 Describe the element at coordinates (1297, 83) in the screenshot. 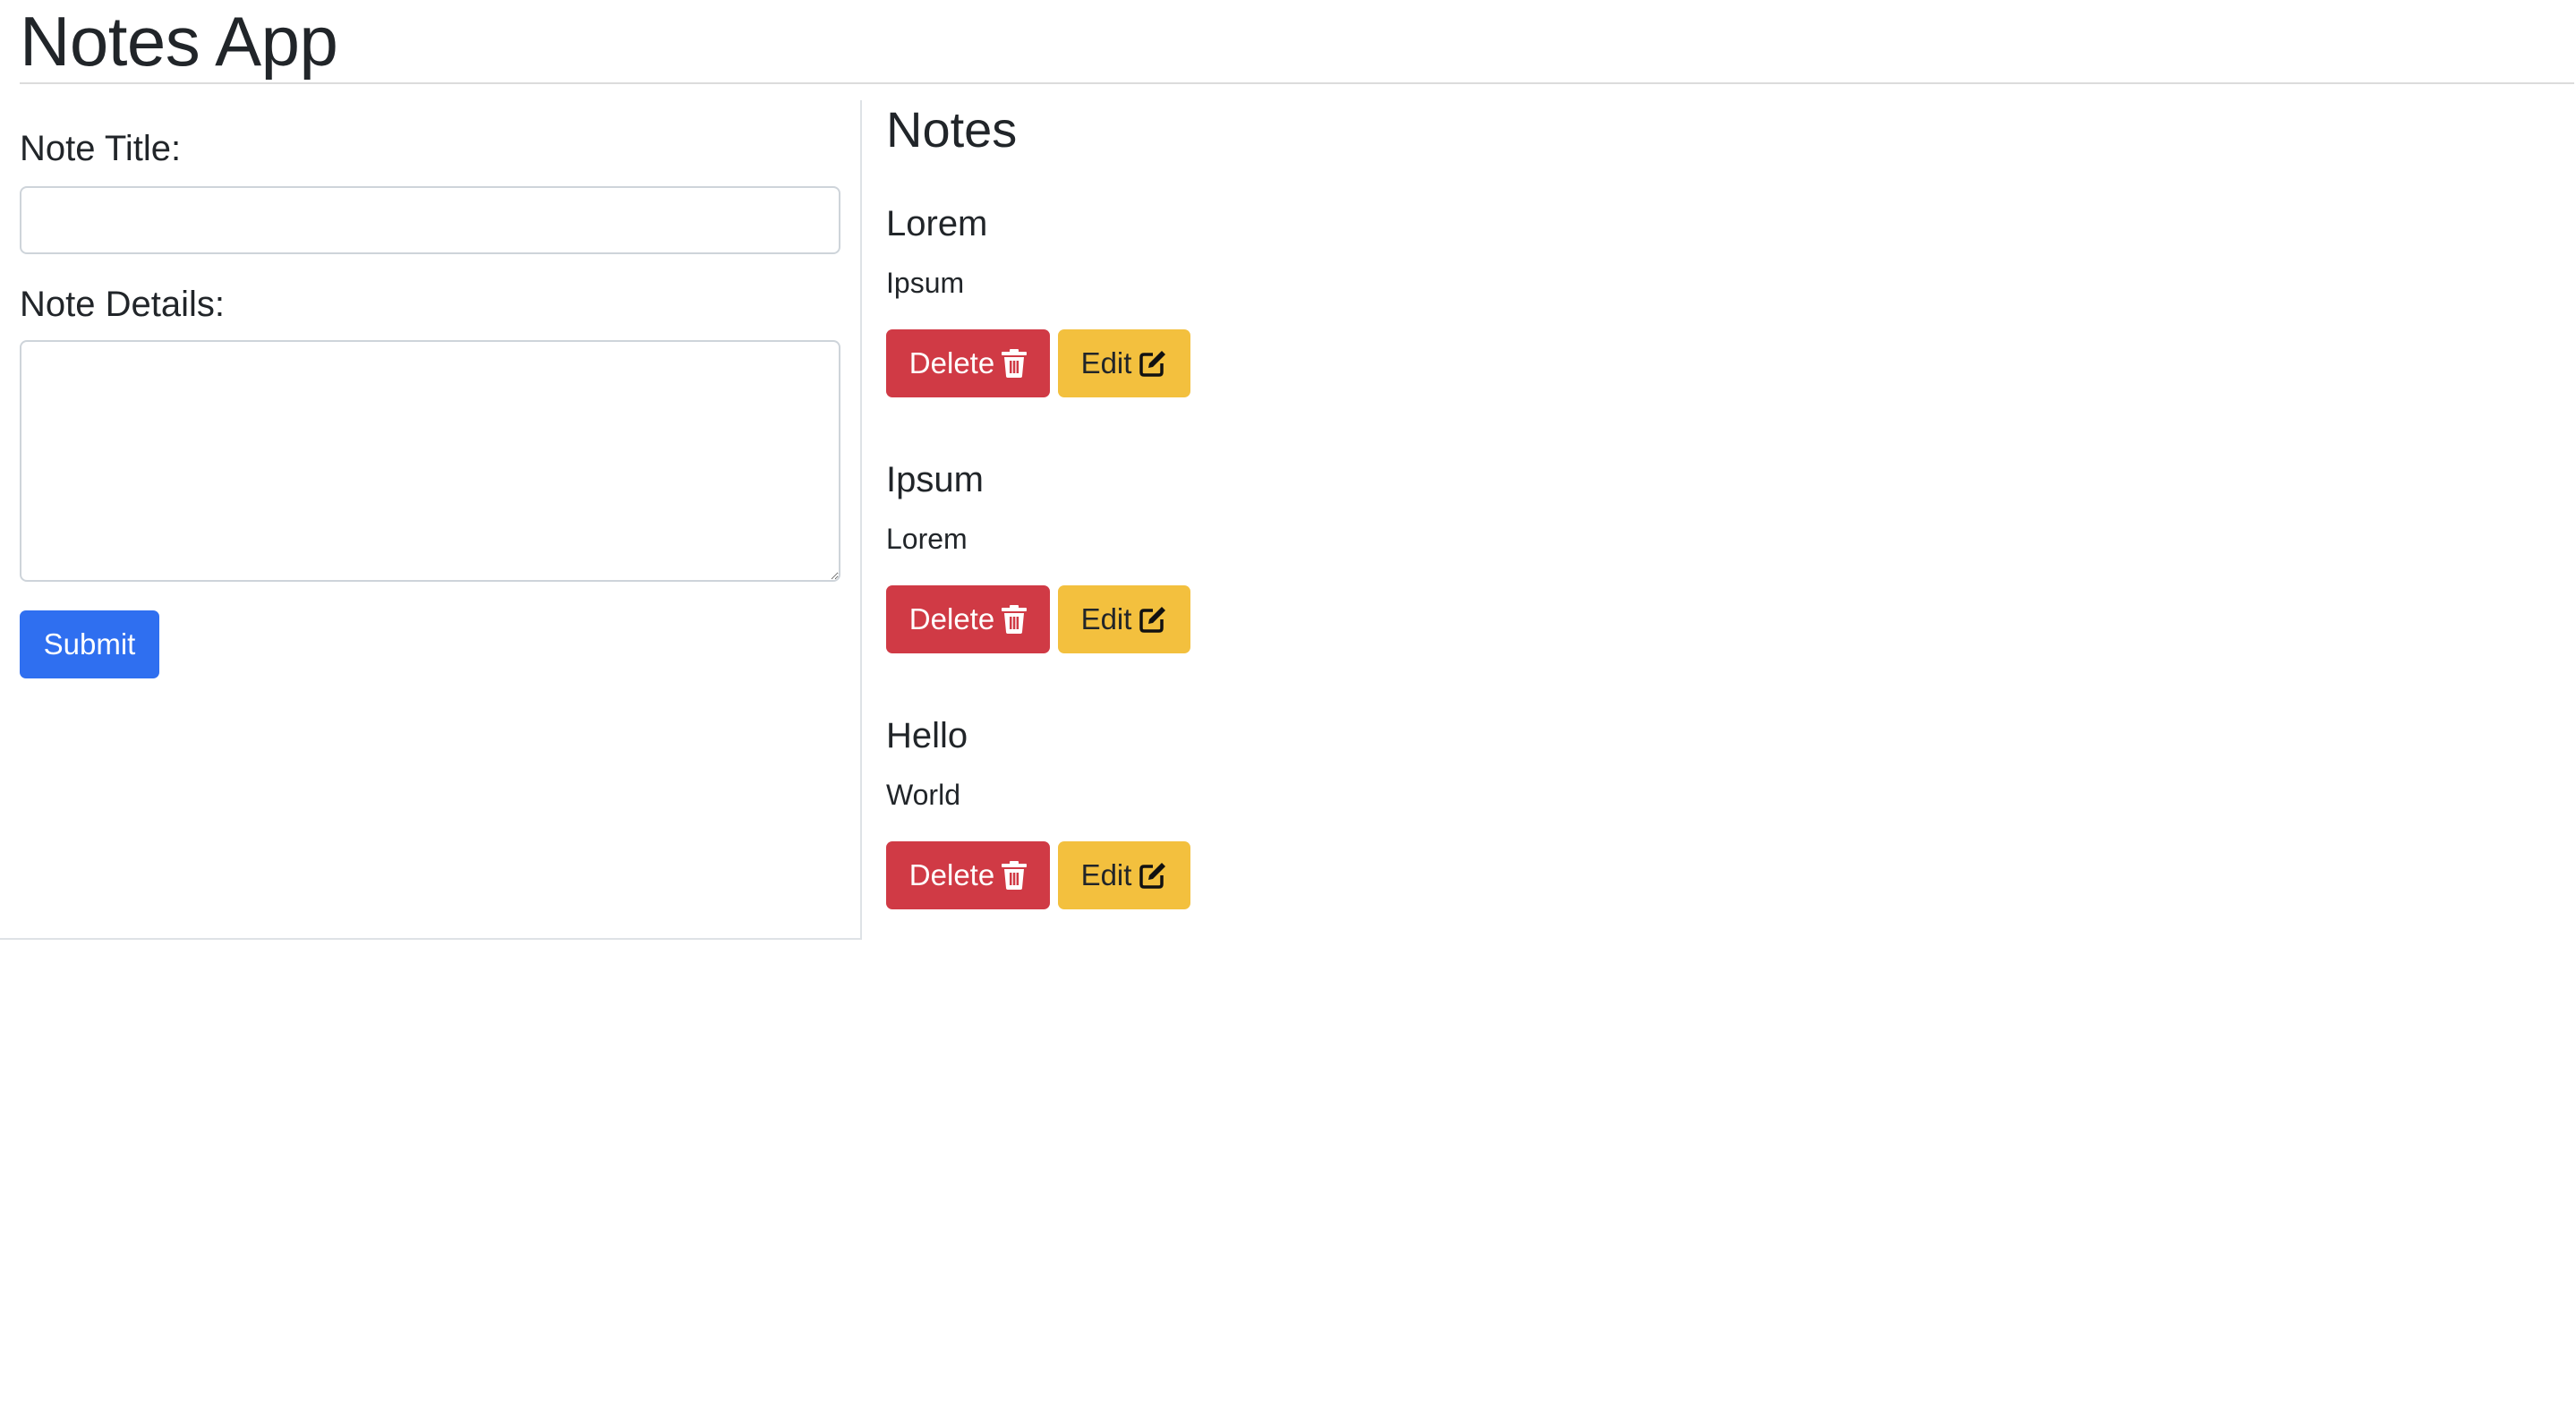

I see `title-divider` at that location.